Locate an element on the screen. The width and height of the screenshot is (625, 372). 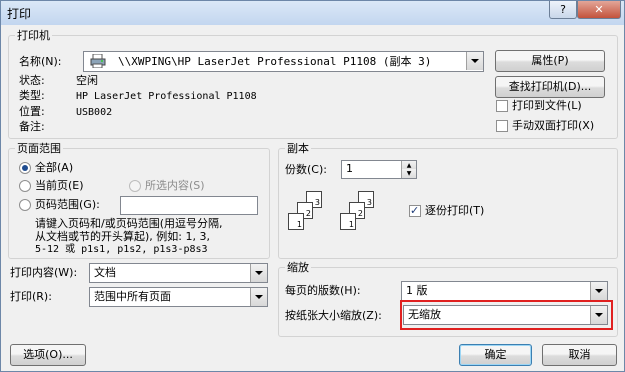
range-current-radio is located at coordinates (25, 186).